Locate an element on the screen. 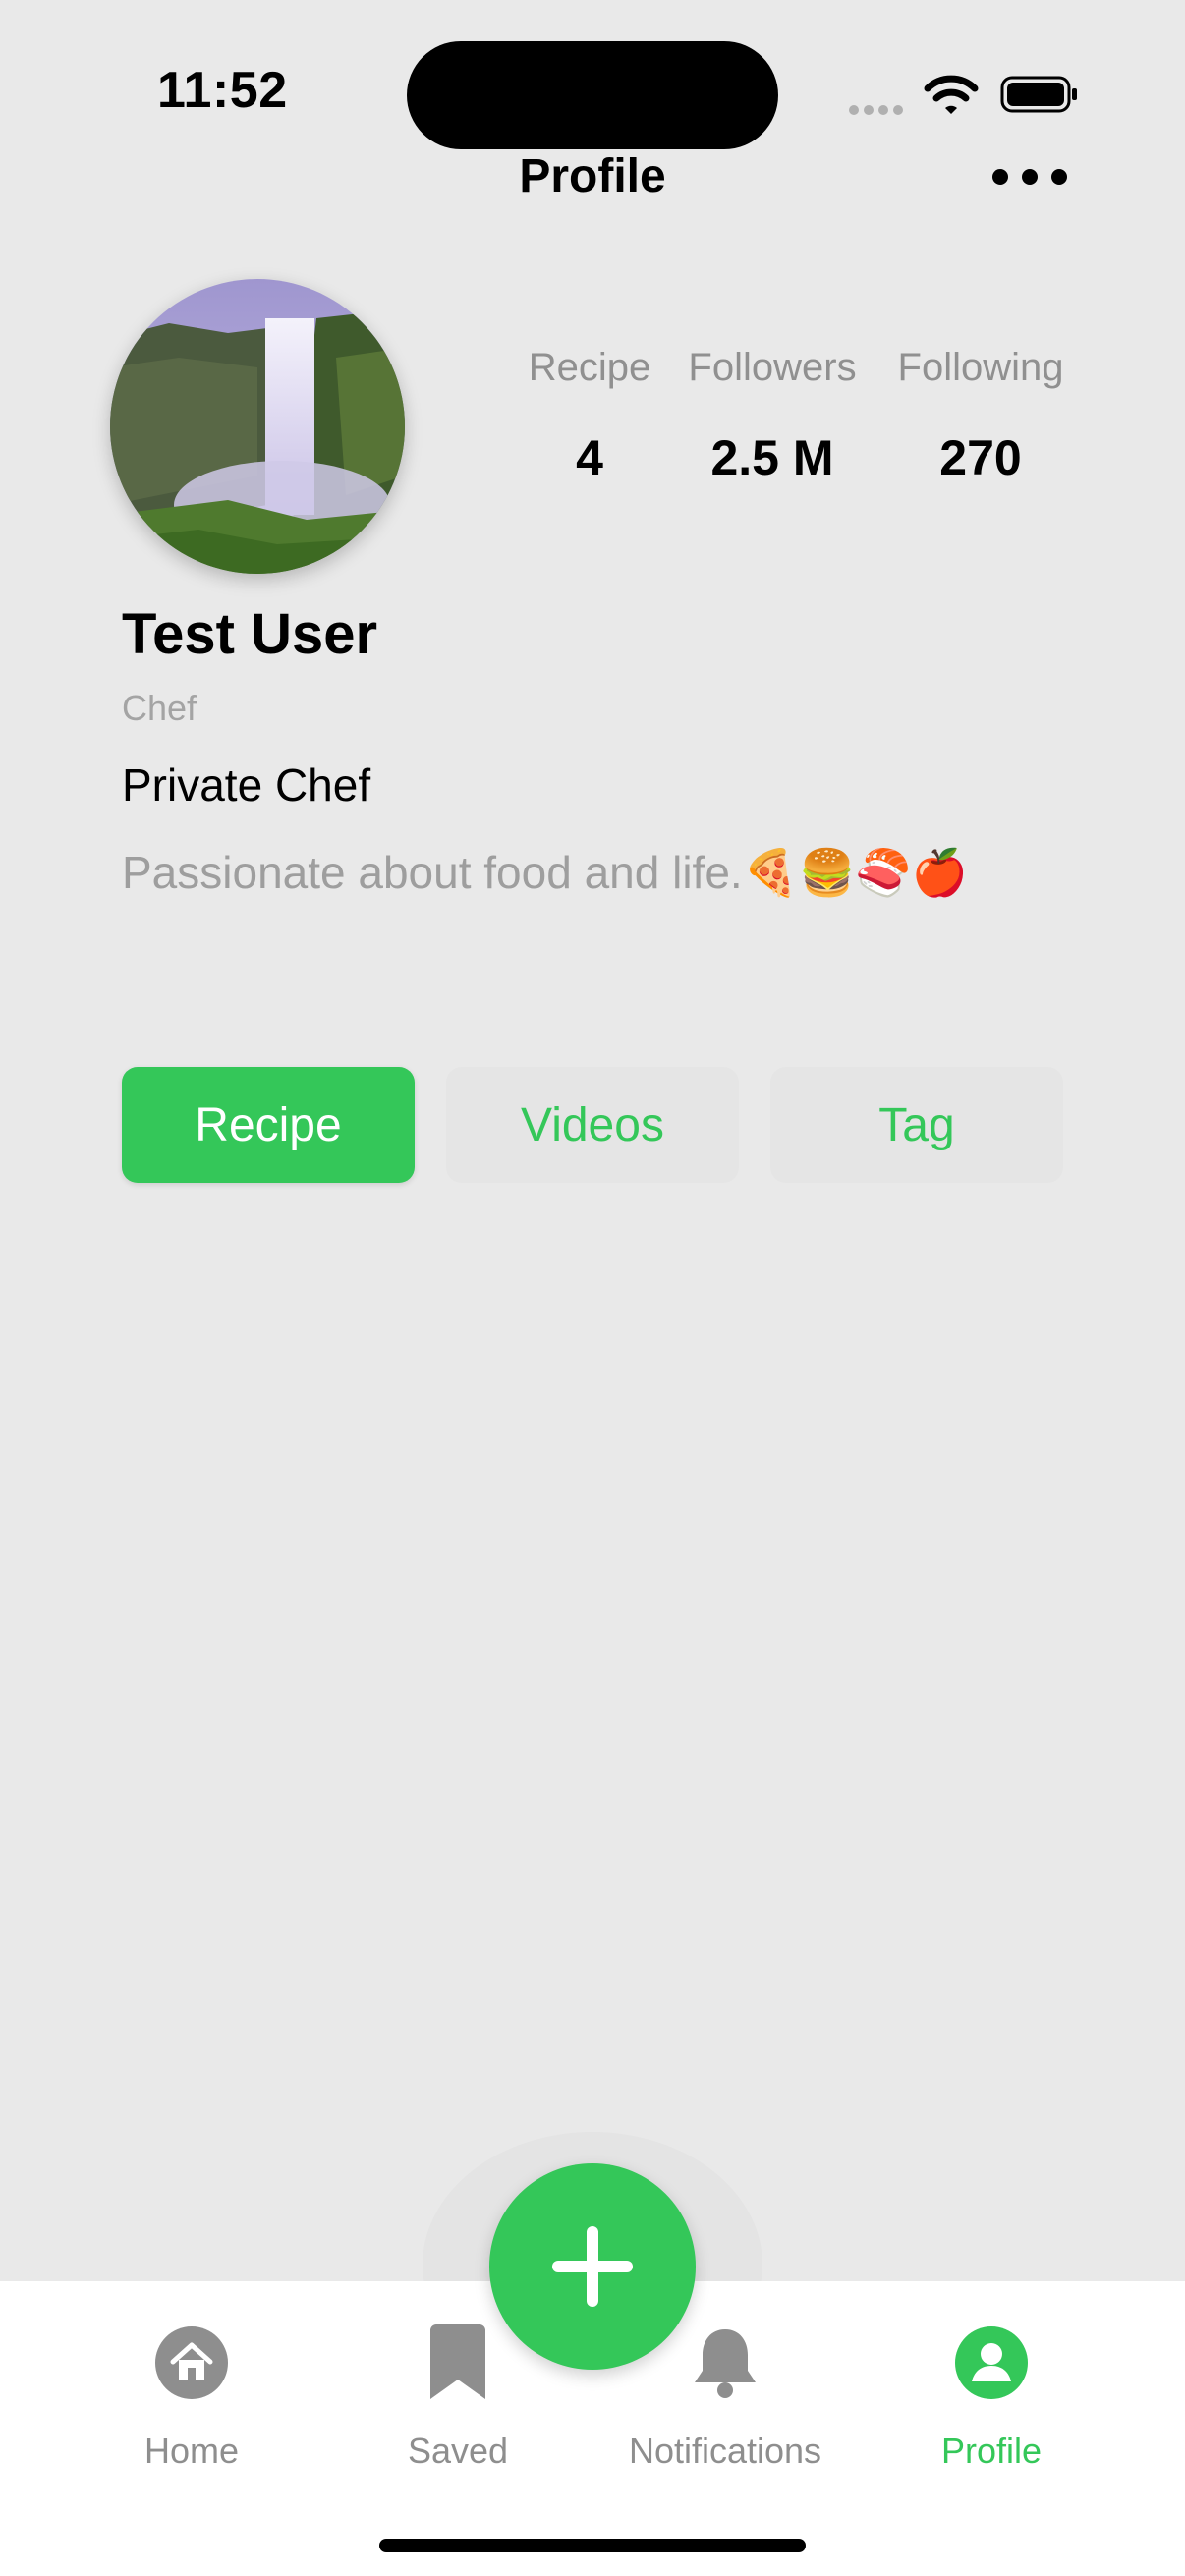  home-icon is located at coordinates (192, 2362).